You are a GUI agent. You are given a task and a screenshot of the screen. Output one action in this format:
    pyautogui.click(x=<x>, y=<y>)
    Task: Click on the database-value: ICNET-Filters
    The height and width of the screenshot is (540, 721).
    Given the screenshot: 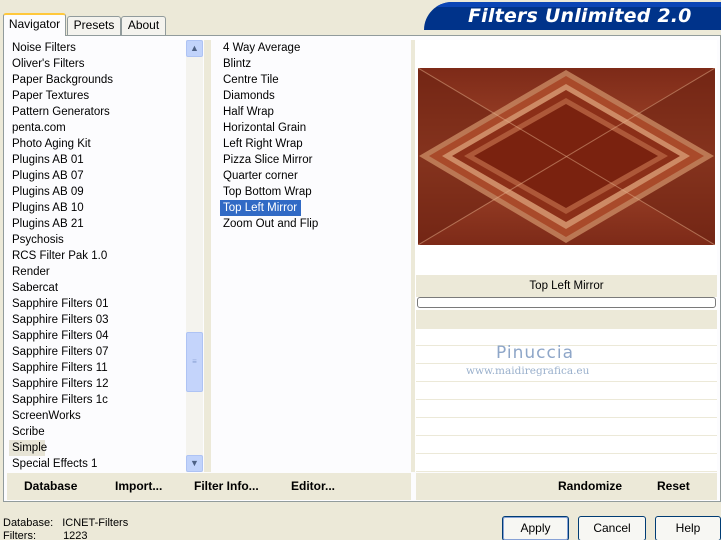 What is the action you would take?
    pyautogui.click(x=95, y=523)
    